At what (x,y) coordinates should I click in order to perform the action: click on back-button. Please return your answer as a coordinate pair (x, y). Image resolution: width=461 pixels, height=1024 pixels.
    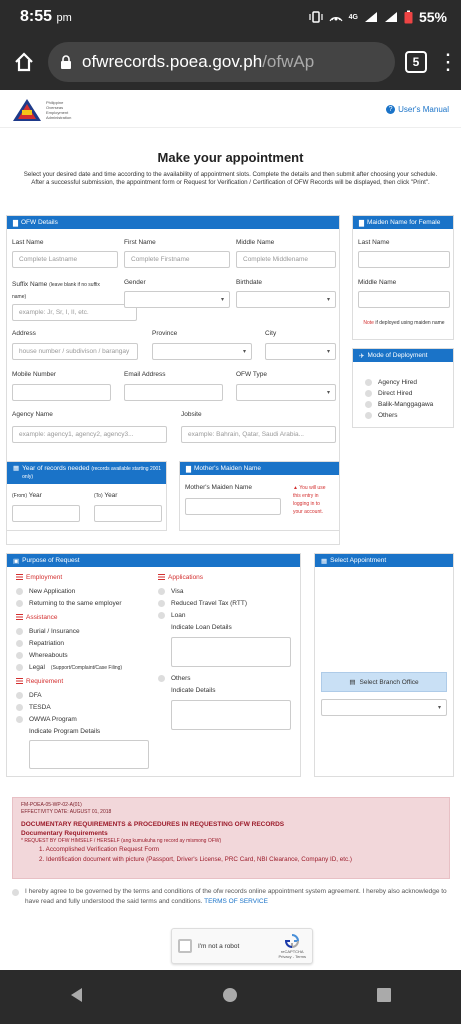
    Looking at the image, I should click on (77, 997).